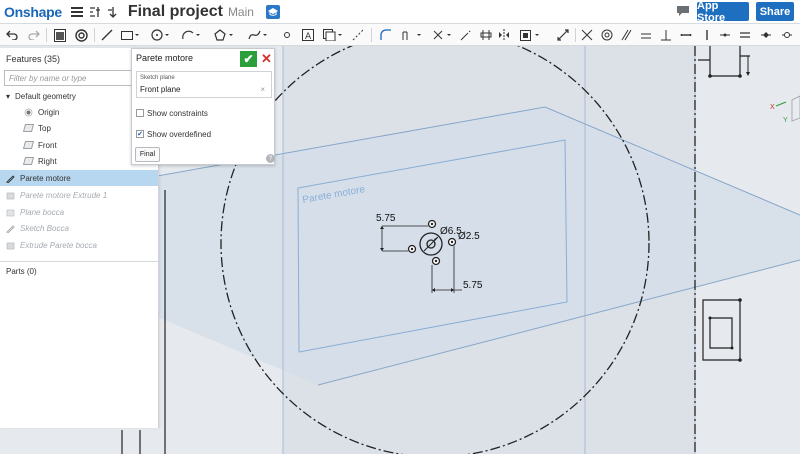 Image resolution: width=800 pixels, height=454 pixels. Describe the element at coordinates (12, 35) in the screenshot. I see `undo-icon` at that location.